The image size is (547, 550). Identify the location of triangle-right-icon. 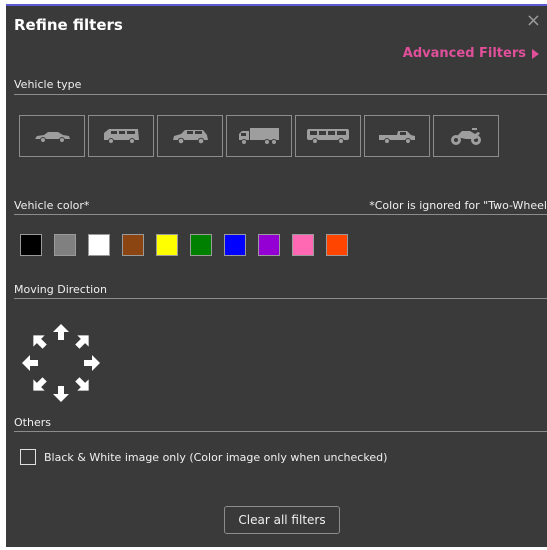
(535, 53).